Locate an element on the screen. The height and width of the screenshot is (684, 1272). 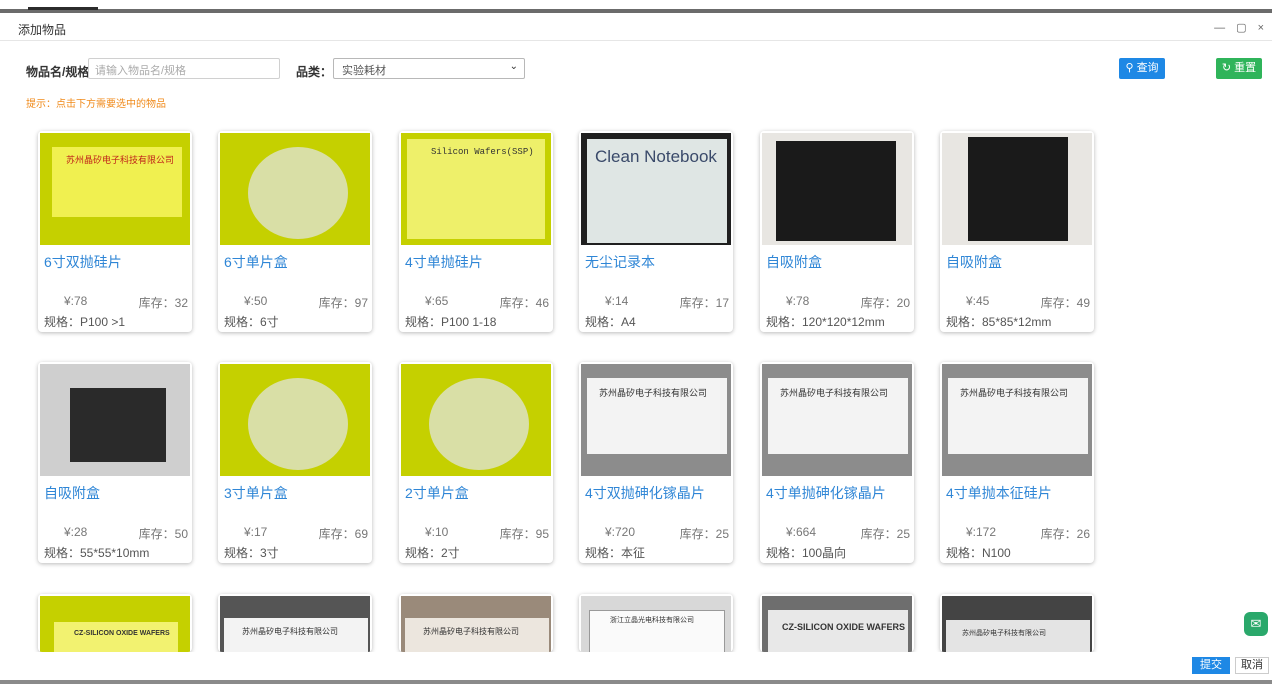
item-card: 自吸附盒 ¥:78 库存：20 规格：120*120*12mm is located at coordinates (837, 231).